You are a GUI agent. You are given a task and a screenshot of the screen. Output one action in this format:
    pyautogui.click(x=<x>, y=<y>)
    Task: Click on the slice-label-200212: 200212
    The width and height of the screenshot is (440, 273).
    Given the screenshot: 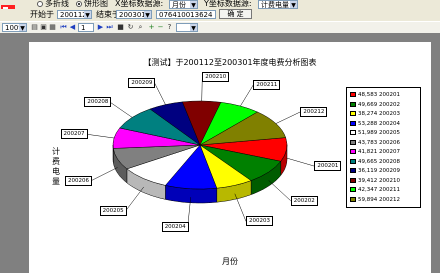 What is the action you would take?
    pyautogui.click(x=314, y=111)
    